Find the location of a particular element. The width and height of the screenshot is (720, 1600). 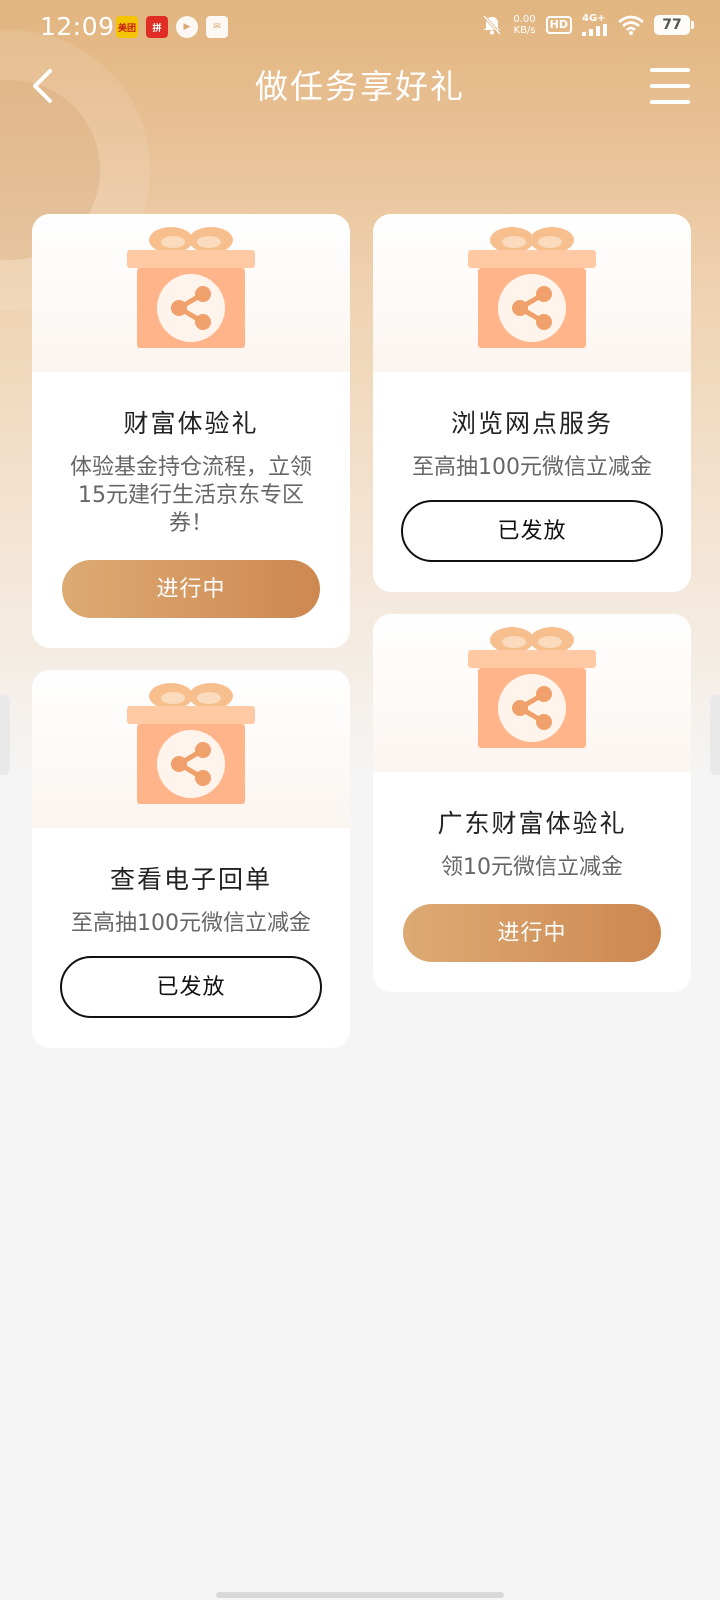

task-description: 体验基金持仓流程，立领15元建行生活京东专区券！ is located at coordinates (190, 495).